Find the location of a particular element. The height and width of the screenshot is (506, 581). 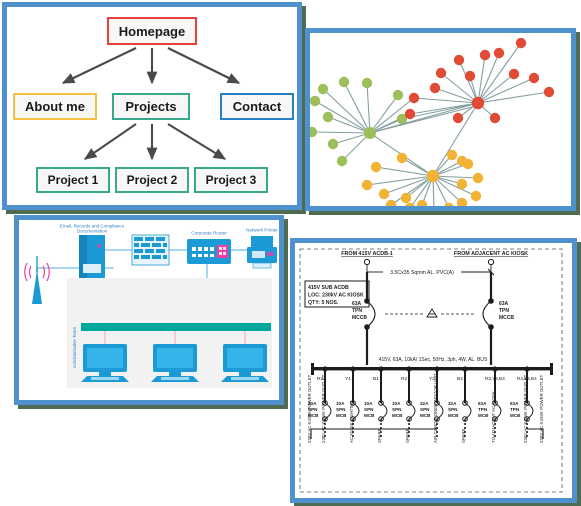

collector-runs is located at coordinates (427, 433).